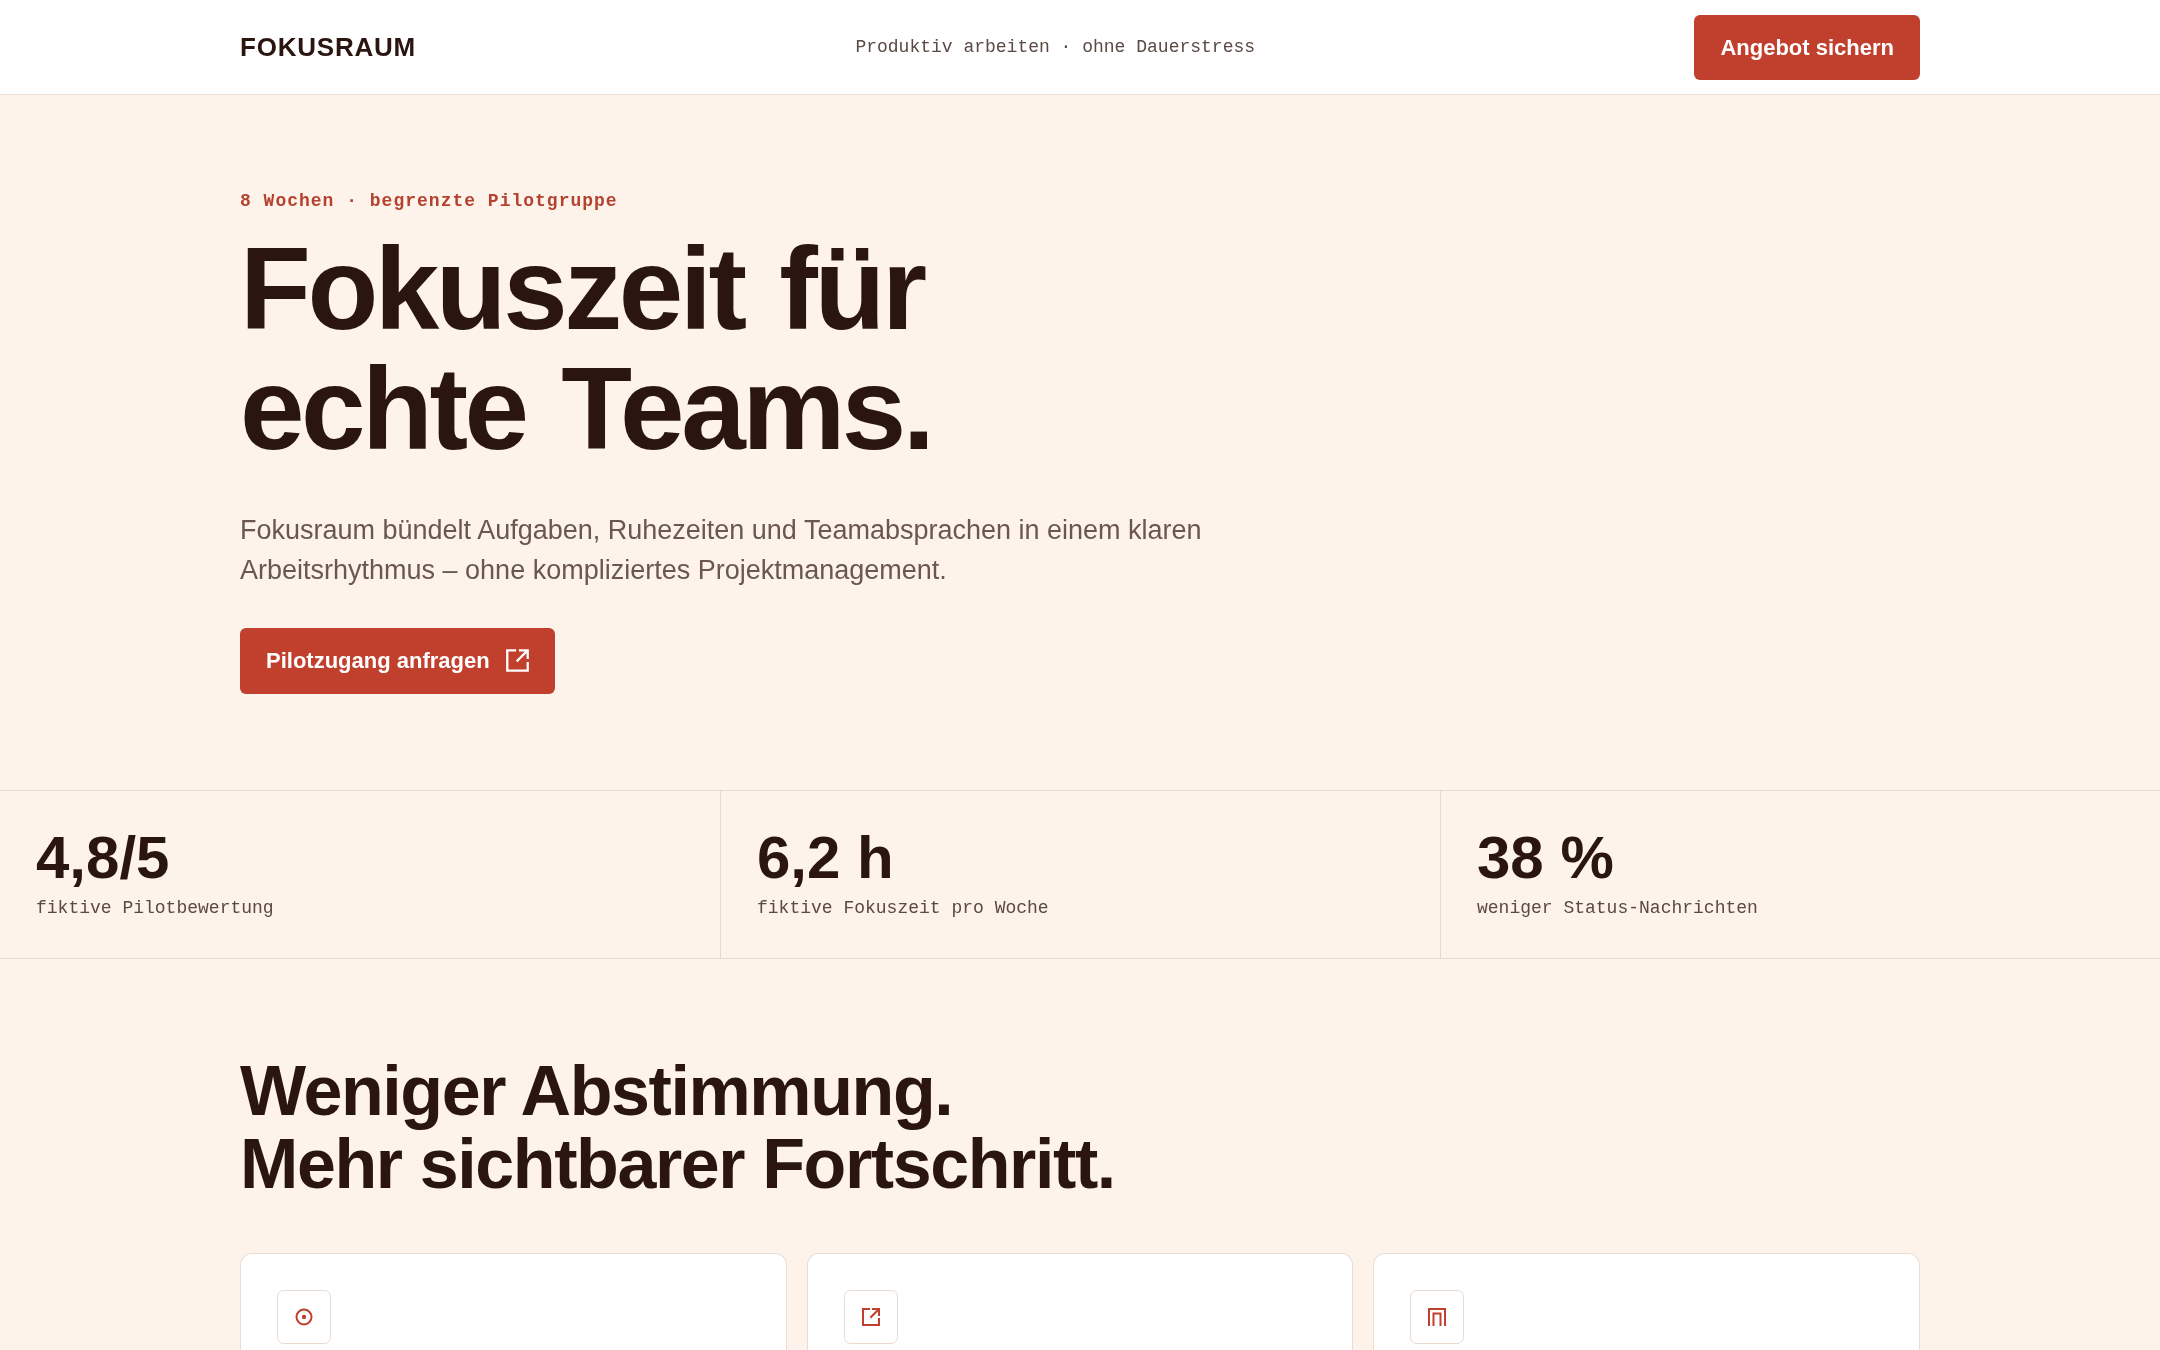 The height and width of the screenshot is (1350, 2160). What do you see at coordinates (825, 857) in the screenshot?
I see `stat-value: 6,2 h` at bounding box center [825, 857].